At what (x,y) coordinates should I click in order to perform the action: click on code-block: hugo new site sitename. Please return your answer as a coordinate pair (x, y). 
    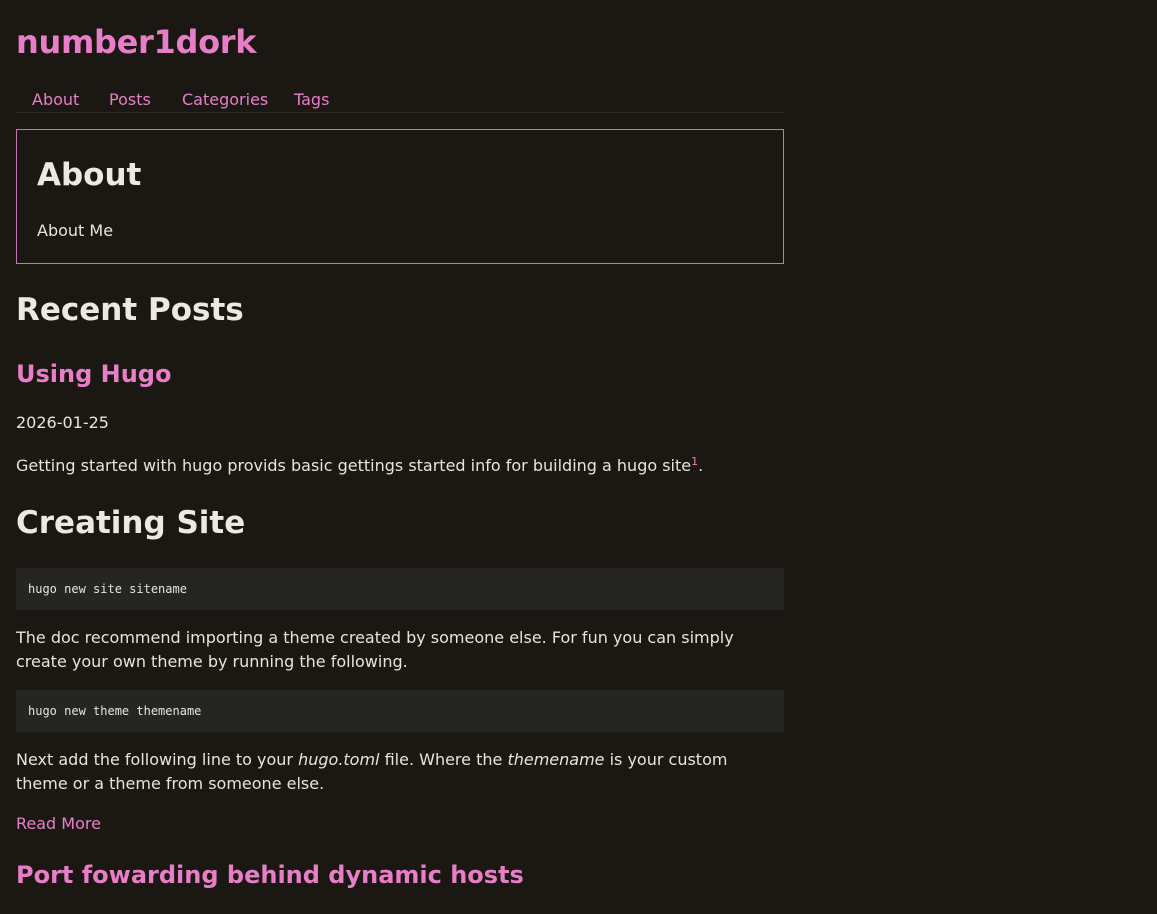
    Looking at the image, I should click on (400, 589).